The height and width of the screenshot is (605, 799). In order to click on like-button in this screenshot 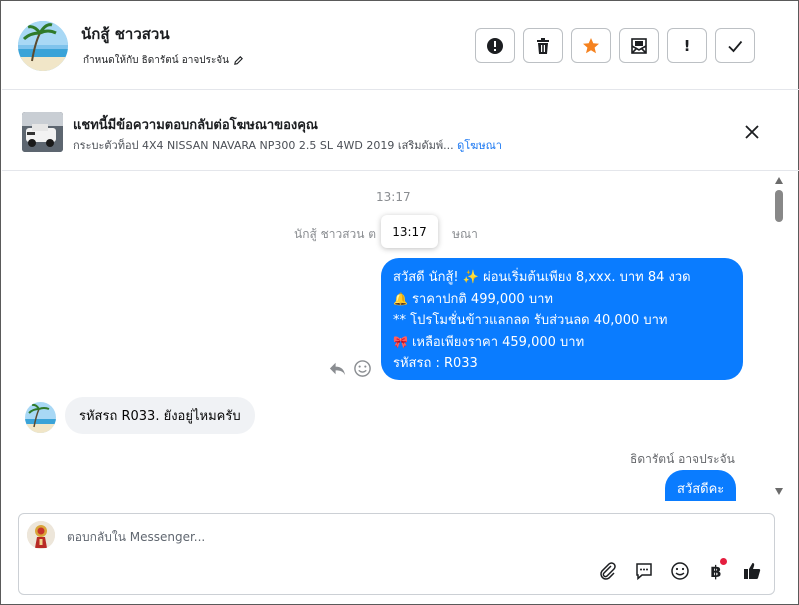, I will do `click(752, 571)`.